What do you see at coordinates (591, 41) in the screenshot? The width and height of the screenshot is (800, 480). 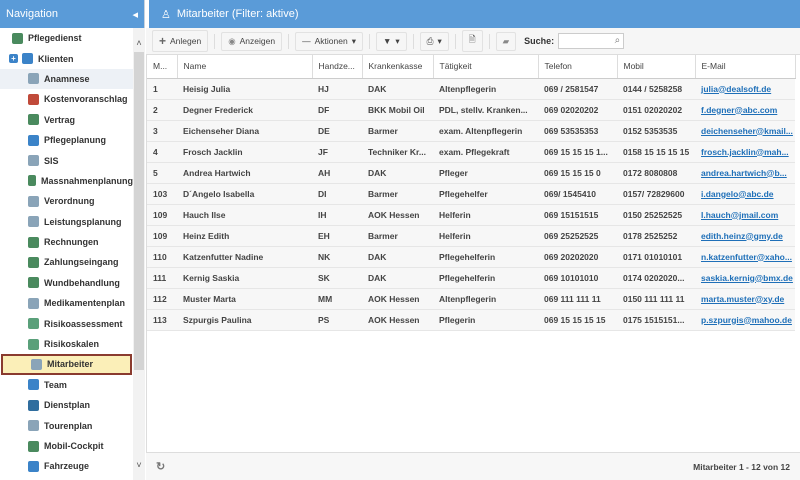 I see `search-input: ⌕` at bounding box center [591, 41].